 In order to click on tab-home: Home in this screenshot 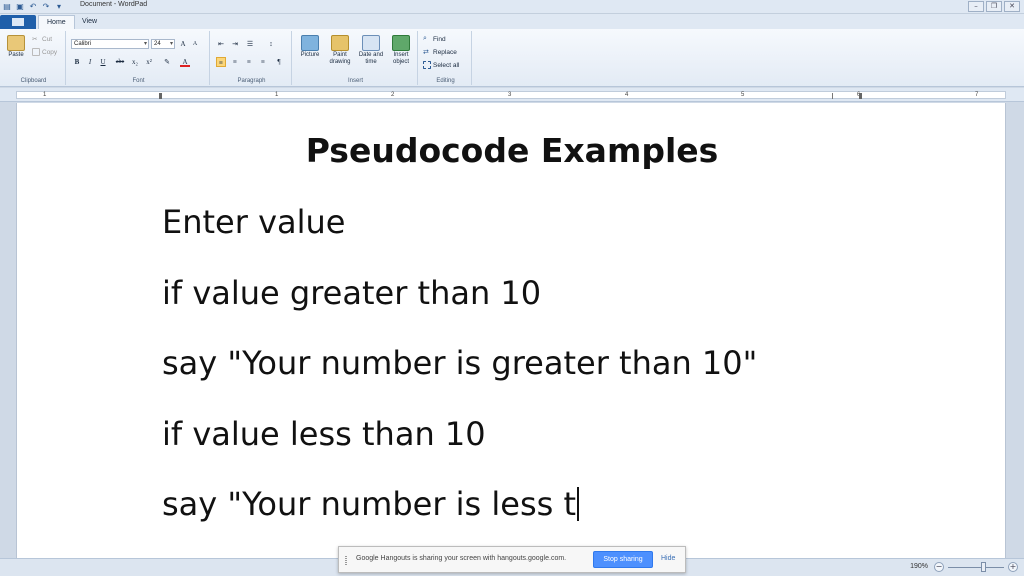, I will do `click(56, 22)`.